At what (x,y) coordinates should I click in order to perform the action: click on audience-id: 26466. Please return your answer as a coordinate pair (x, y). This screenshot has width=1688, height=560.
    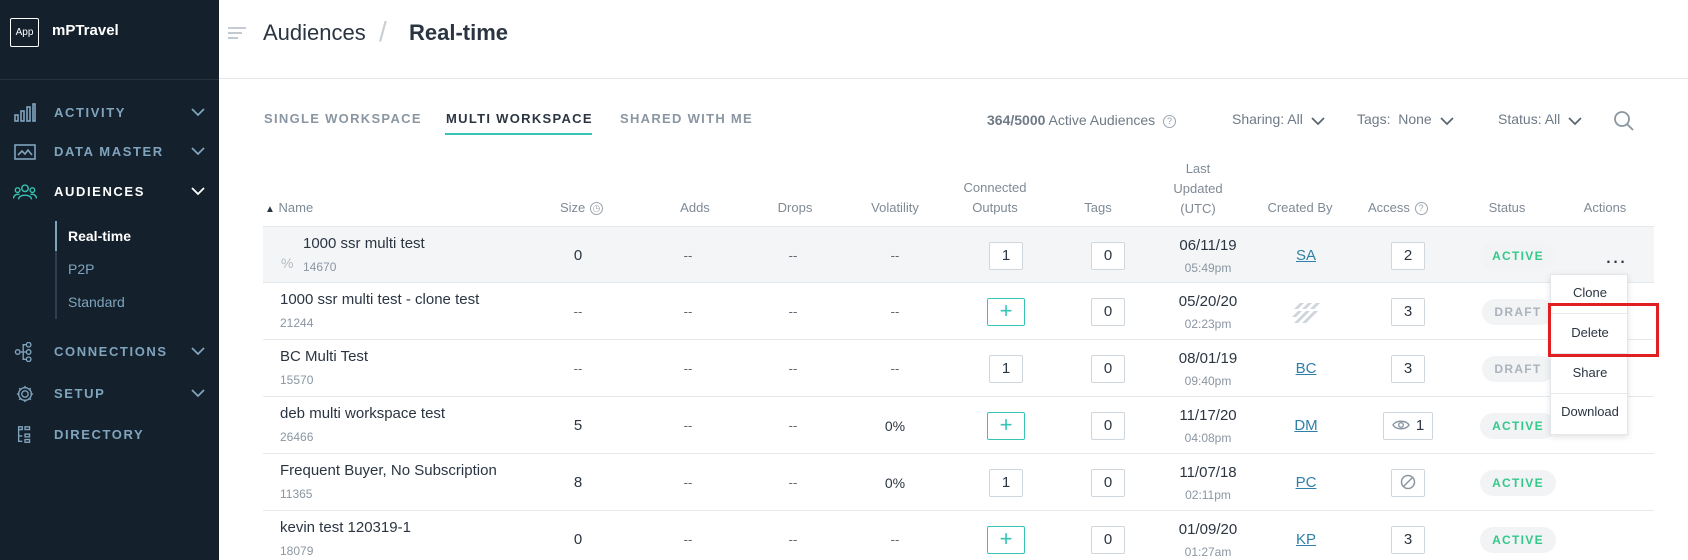
    Looking at the image, I should click on (297, 437).